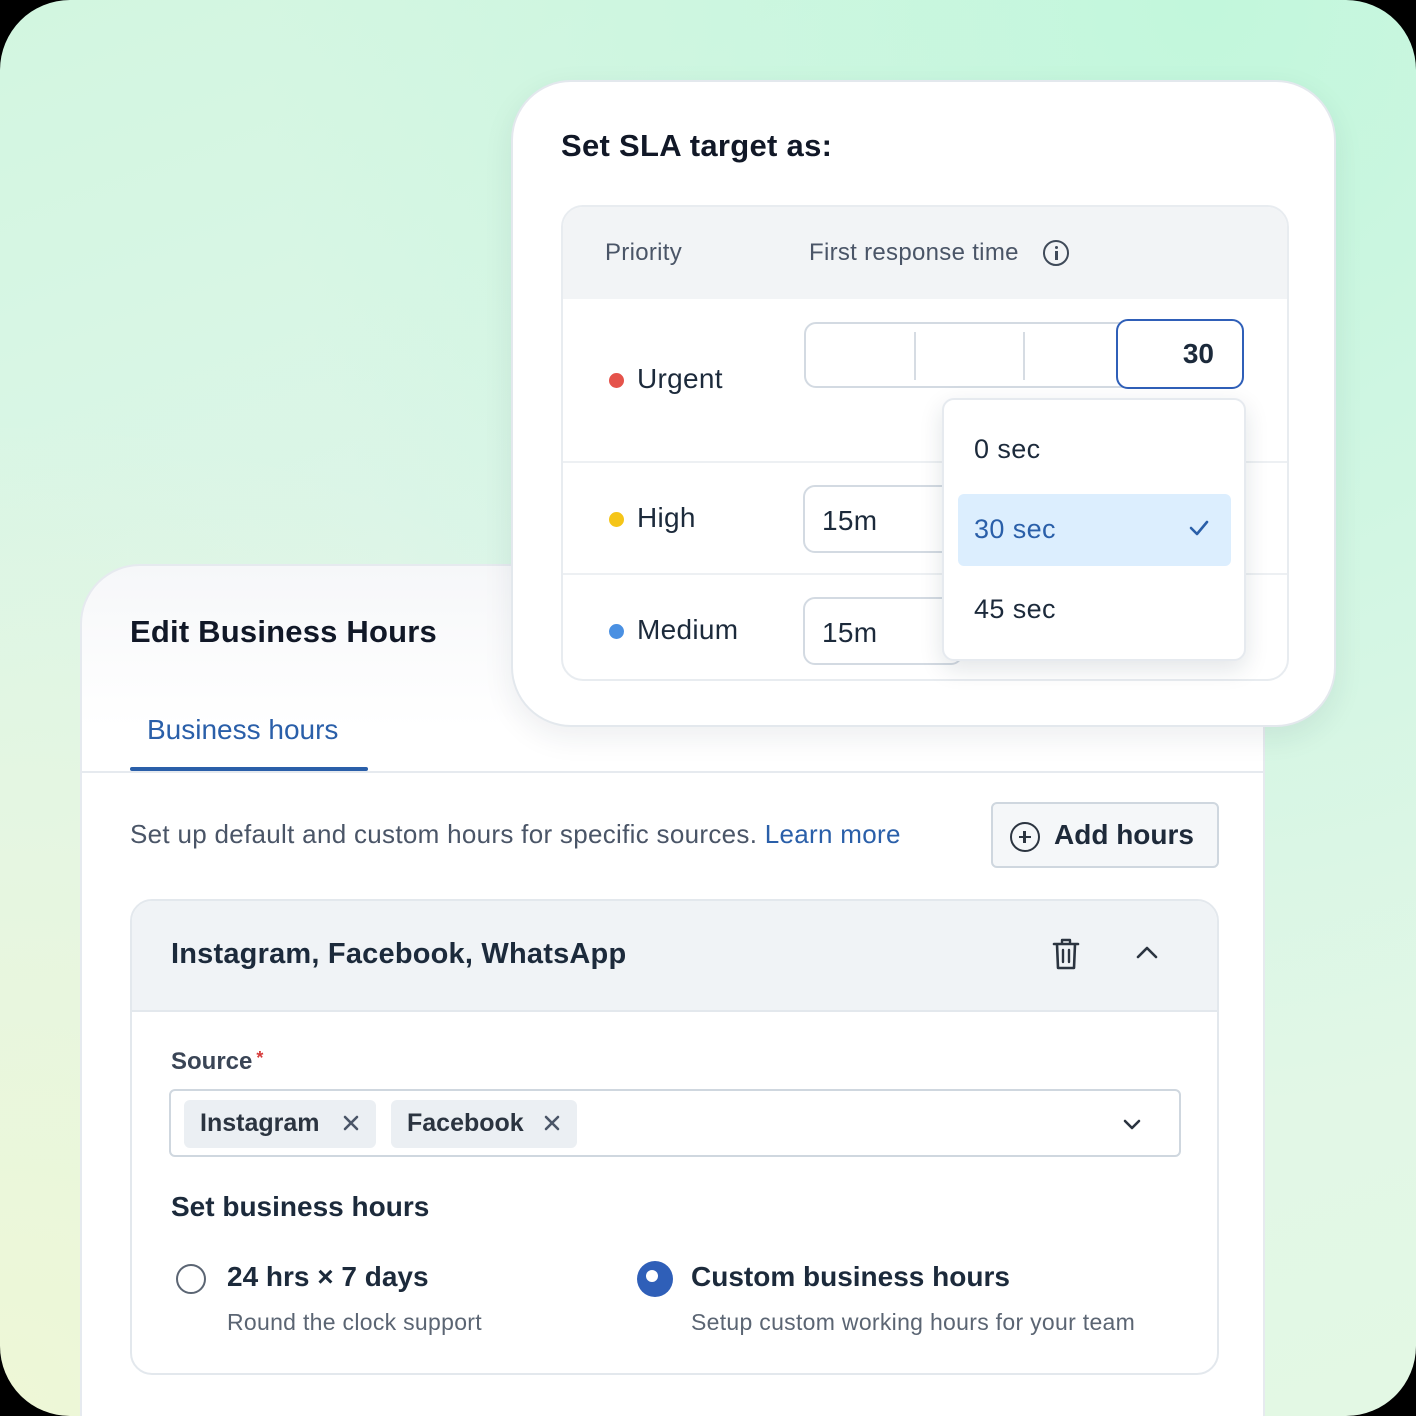 This screenshot has width=1416, height=1416. I want to click on chip-label: Instagram, so click(260, 1123).